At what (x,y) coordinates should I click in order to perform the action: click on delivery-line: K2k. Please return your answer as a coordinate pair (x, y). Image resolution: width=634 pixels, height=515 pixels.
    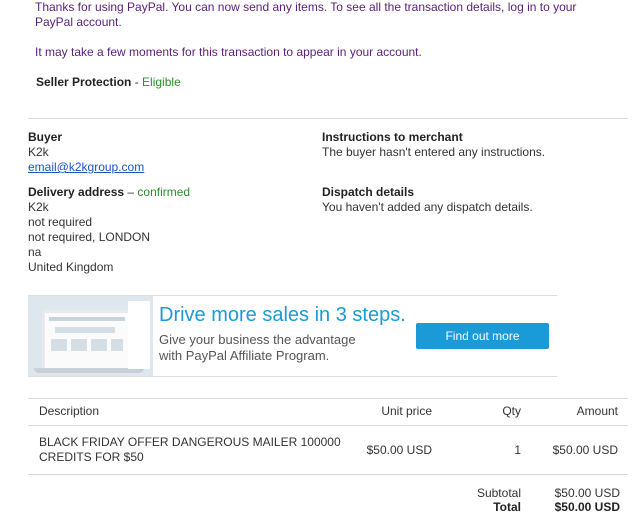
    Looking at the image, I should click on (38, 207).